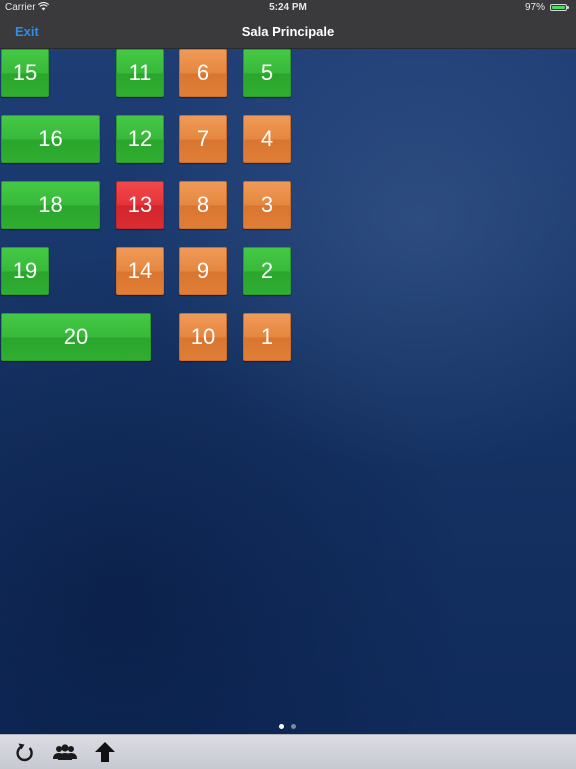 This screenshot has height=769, width=576. I want to click on table-number: 18, so click(50, 204).